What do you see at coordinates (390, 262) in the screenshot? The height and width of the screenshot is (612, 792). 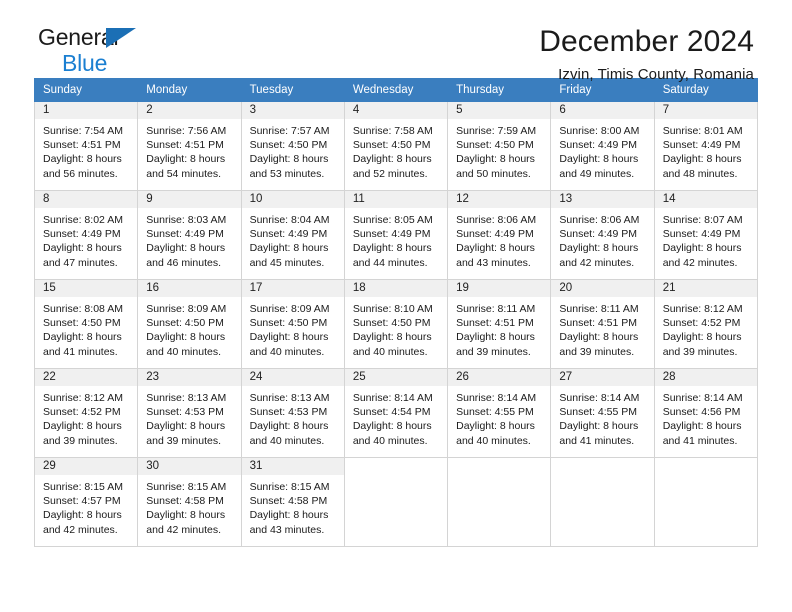 I see `daylight-text-line2: and 44 minutes.` at bounding box center [390, 262].